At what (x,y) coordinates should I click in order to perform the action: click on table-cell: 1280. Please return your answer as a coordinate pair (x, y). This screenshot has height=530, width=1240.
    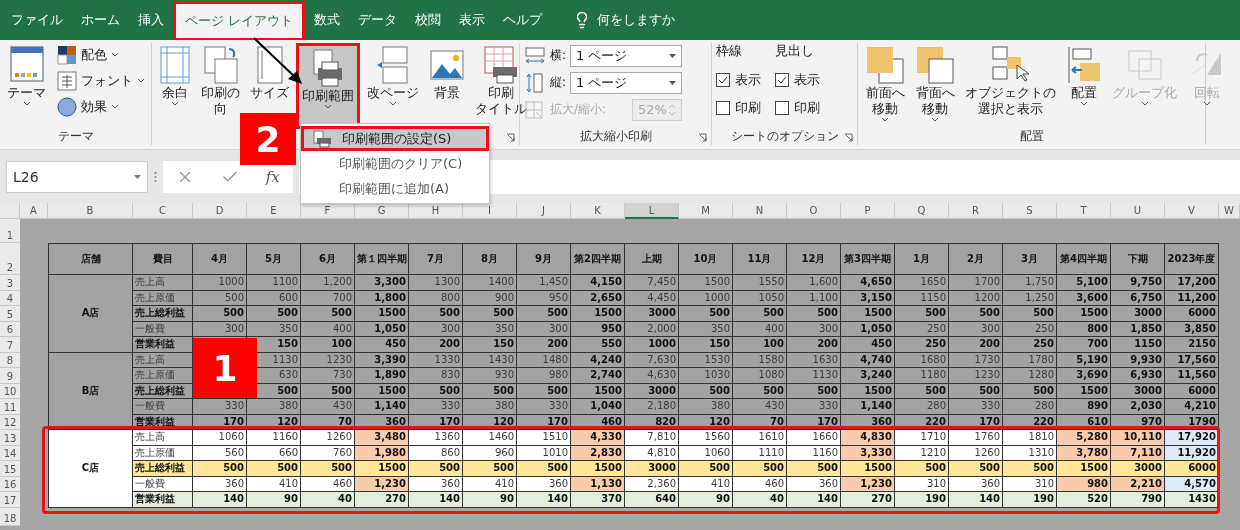
    Looking at the image, I should click on (1030, 376).